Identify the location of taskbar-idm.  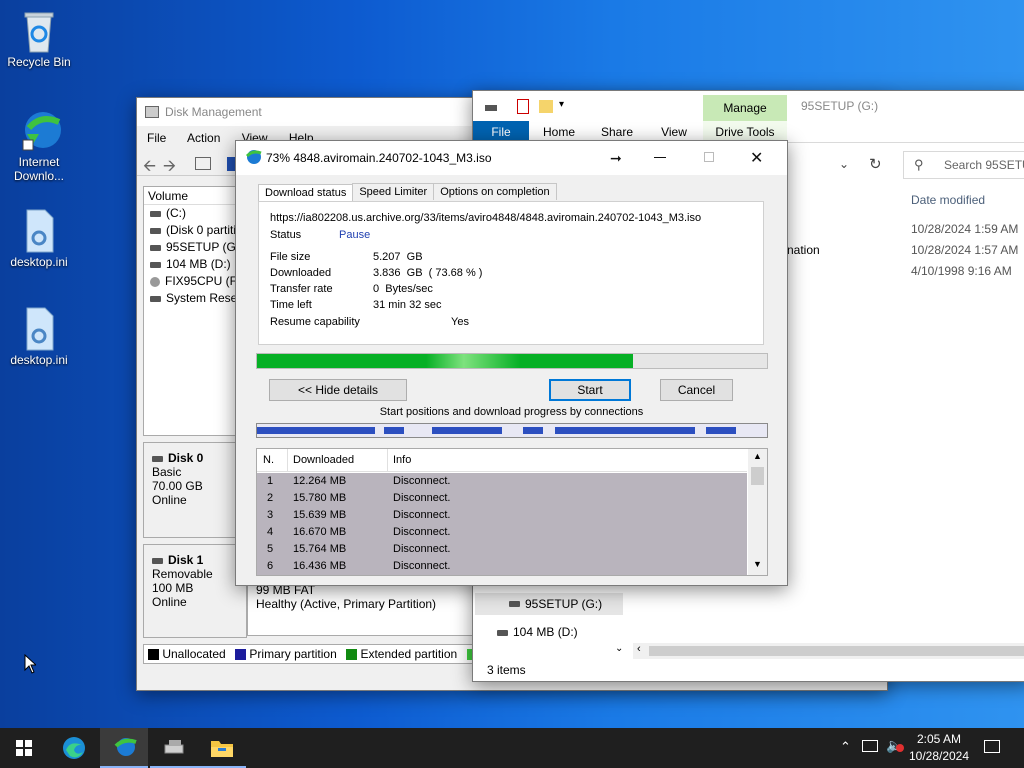
(124, 748).